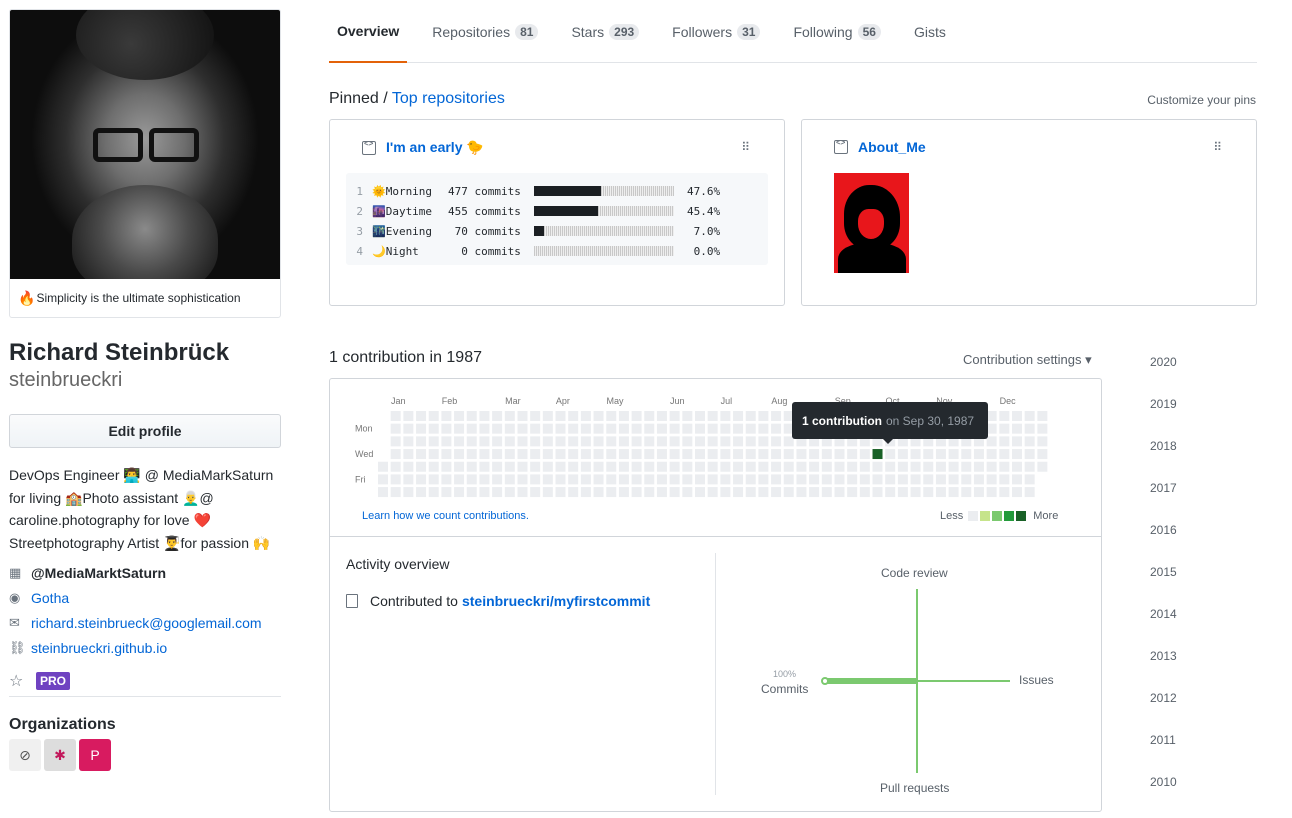 This screenshot has width=1292, height=818. What do you see at coordinates (448, 98) in the screenshot?
I see `top-repositories-link: Top repositories` at bounding box center [448, 98].